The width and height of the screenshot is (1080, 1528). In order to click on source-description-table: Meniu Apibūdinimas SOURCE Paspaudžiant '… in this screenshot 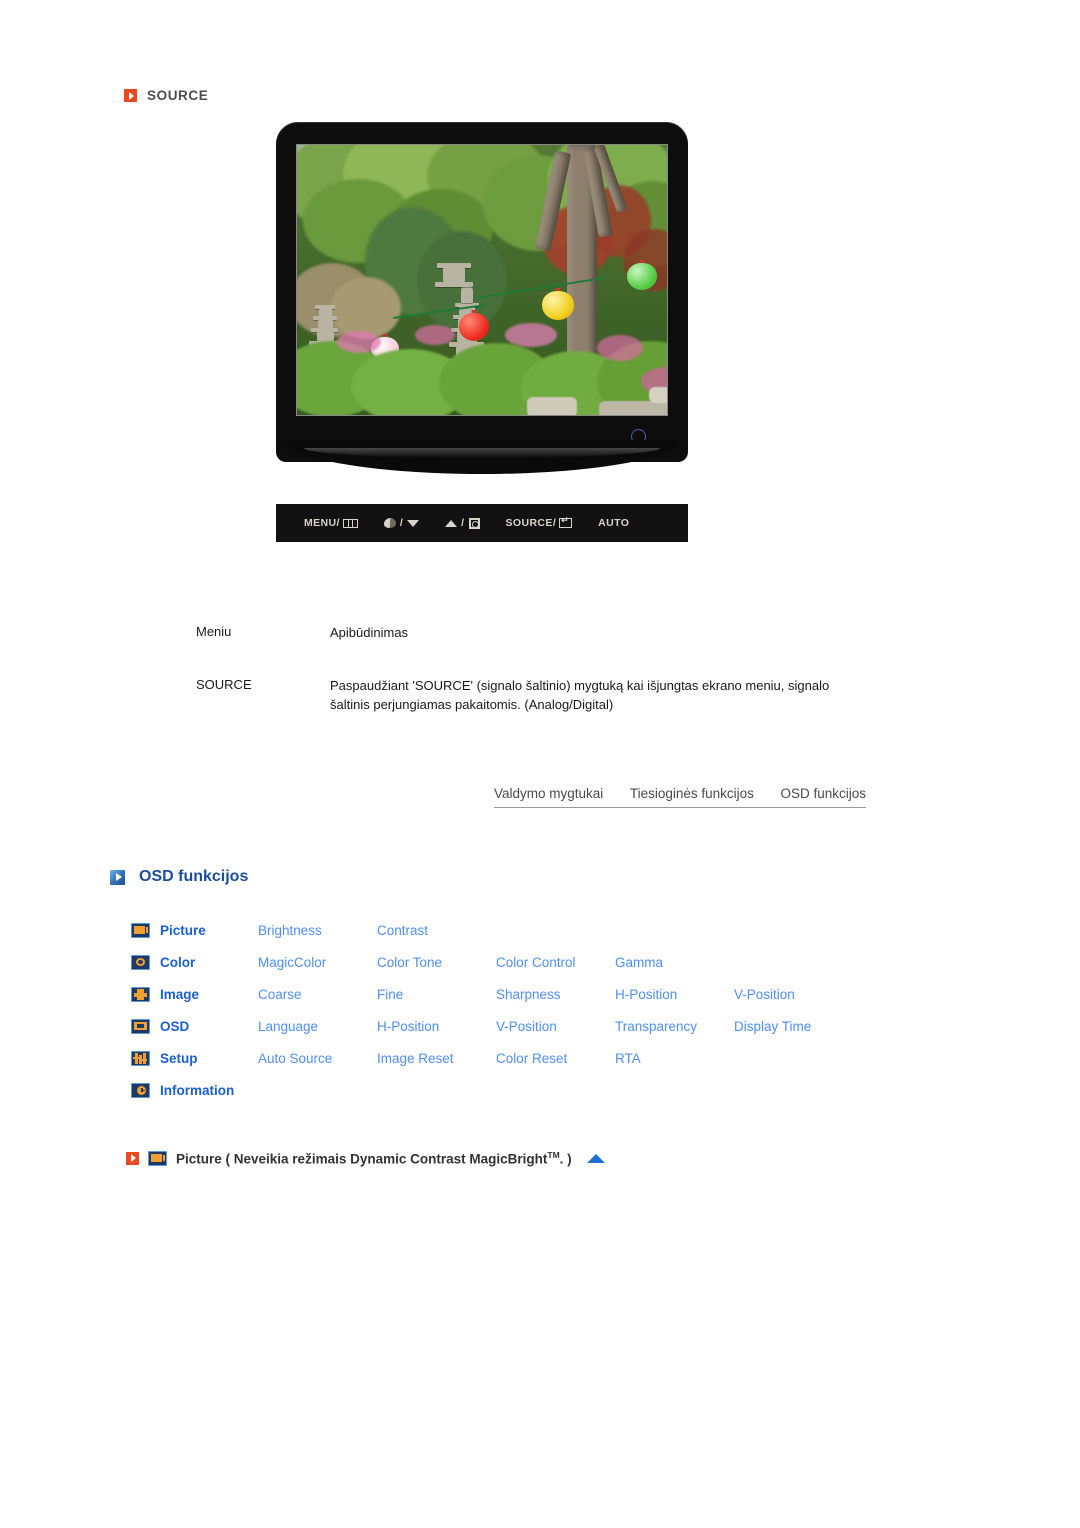, I will do `click(540, 669)`.